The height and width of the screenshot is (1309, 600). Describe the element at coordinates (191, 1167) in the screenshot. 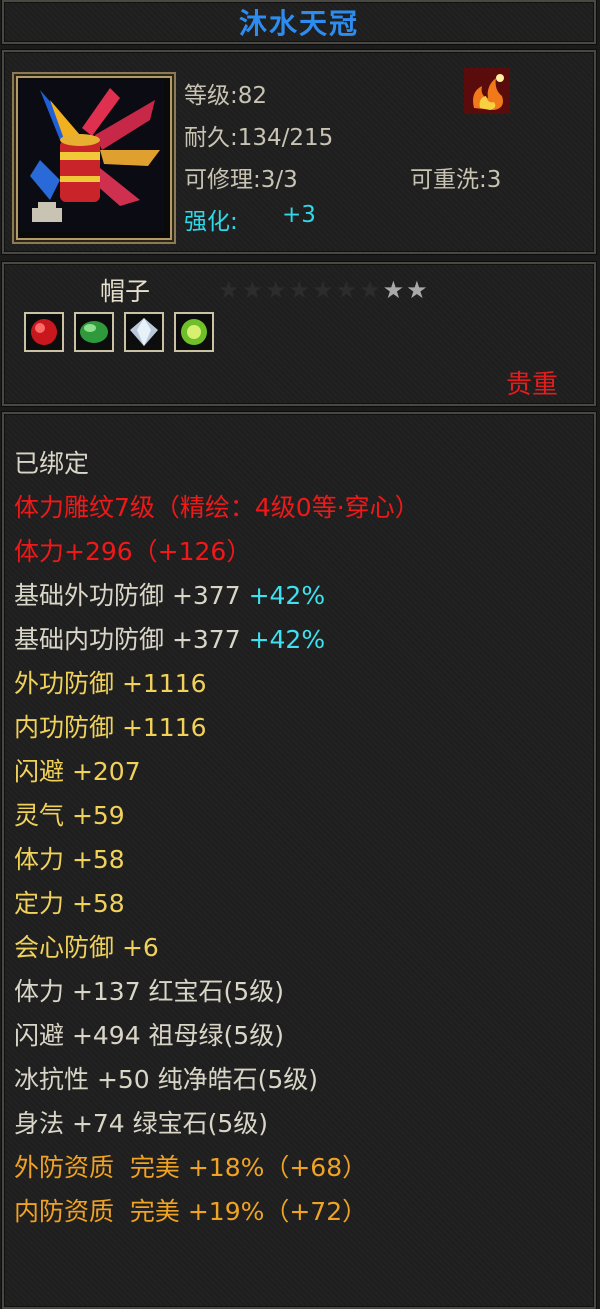

I see `ext-def-quality: 外防资质 完美 +18%（+68）` at that location.